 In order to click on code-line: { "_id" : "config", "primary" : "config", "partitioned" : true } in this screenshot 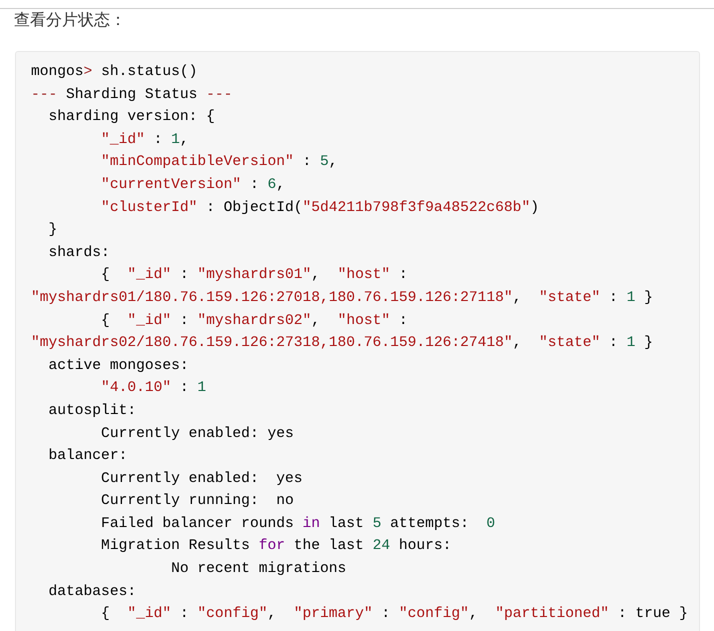, I will do `click(394, 614)`.